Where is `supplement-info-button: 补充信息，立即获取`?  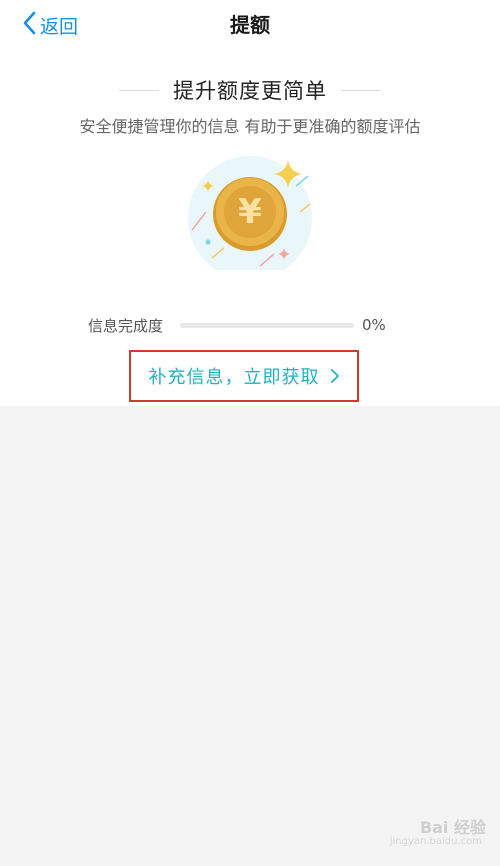
supplement-info-button: 补充信息，立即获取 is located at coordinates (244, 376).